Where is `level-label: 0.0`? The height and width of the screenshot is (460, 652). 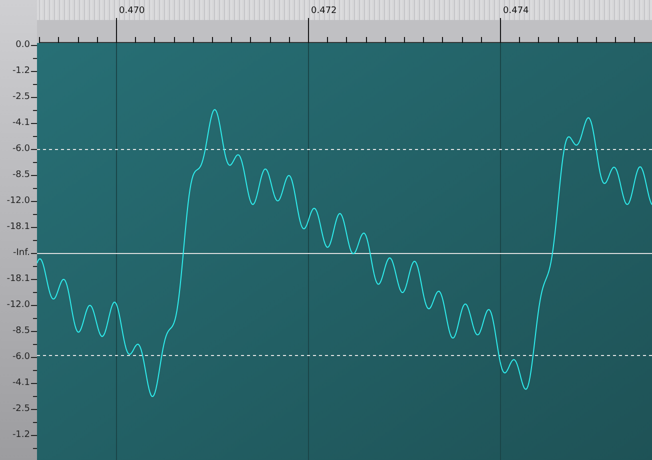
level-label: 0.0 is located at coordinates (23, 45).